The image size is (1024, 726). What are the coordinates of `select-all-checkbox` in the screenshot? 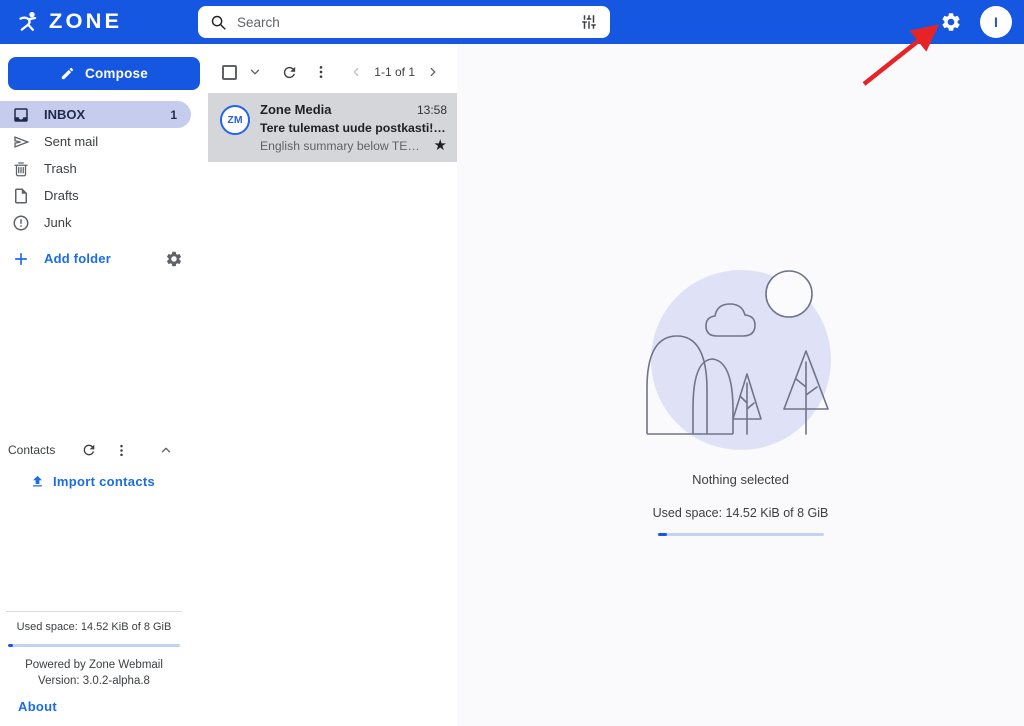 It's located at (229, 72).